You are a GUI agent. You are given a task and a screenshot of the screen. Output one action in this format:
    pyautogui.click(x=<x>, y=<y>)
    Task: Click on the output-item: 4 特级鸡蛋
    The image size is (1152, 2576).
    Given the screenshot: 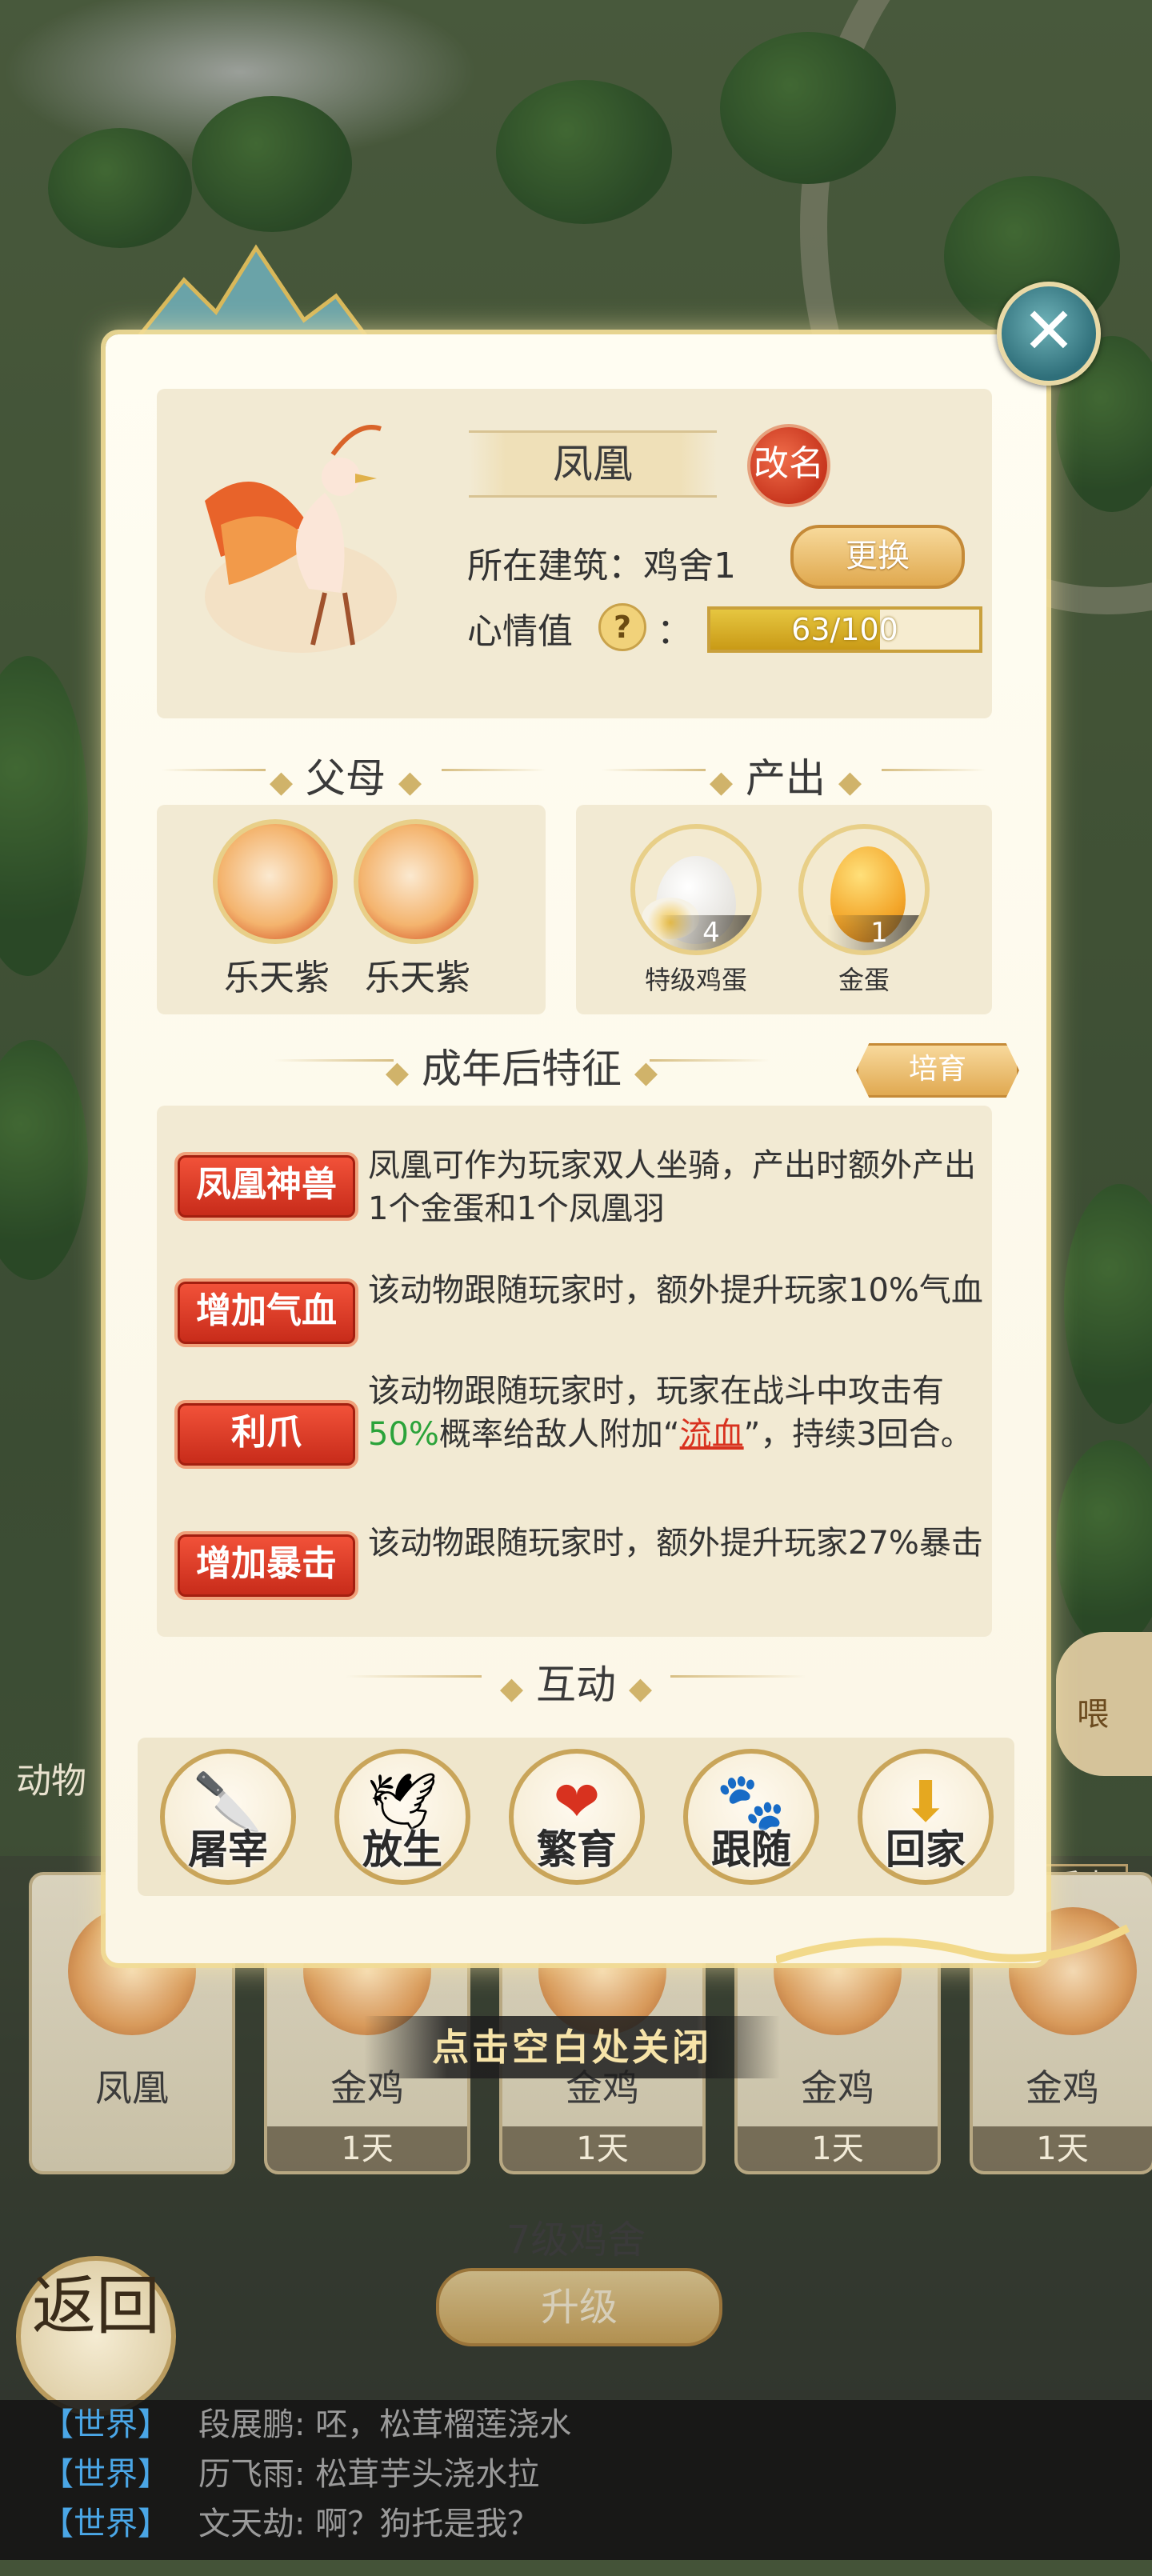 What is the action you would take?
    pyautogui.click(x=696, y=910)
    